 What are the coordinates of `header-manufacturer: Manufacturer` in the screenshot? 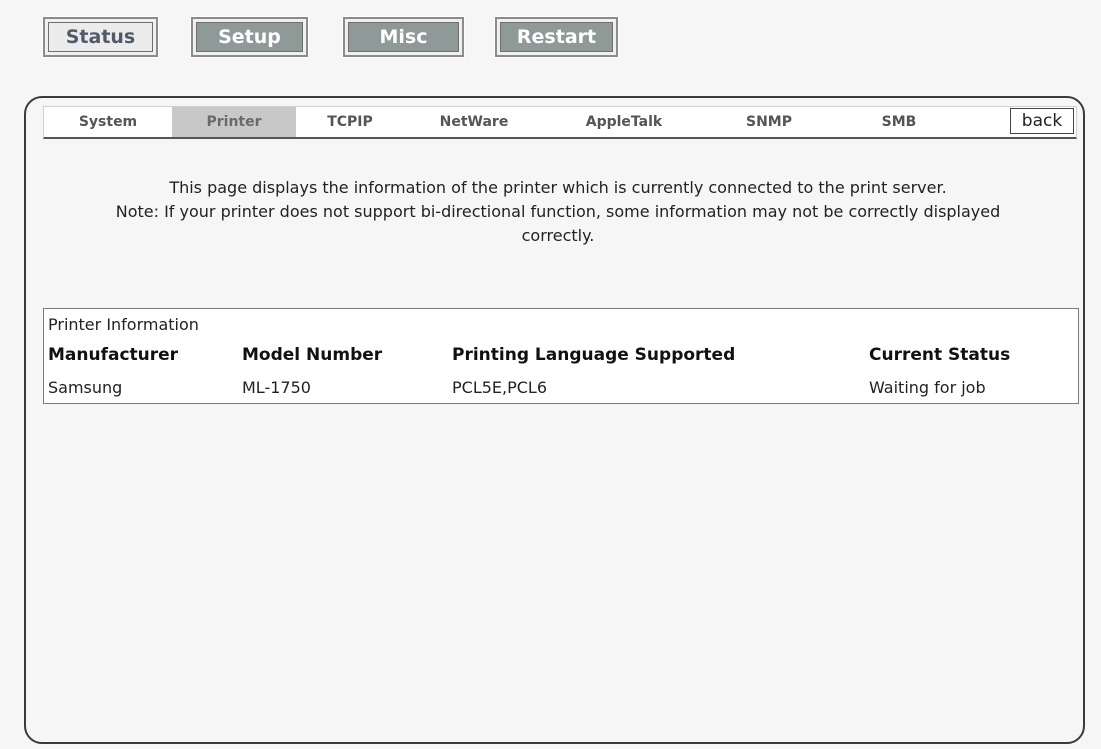 It's located at (113, 355).